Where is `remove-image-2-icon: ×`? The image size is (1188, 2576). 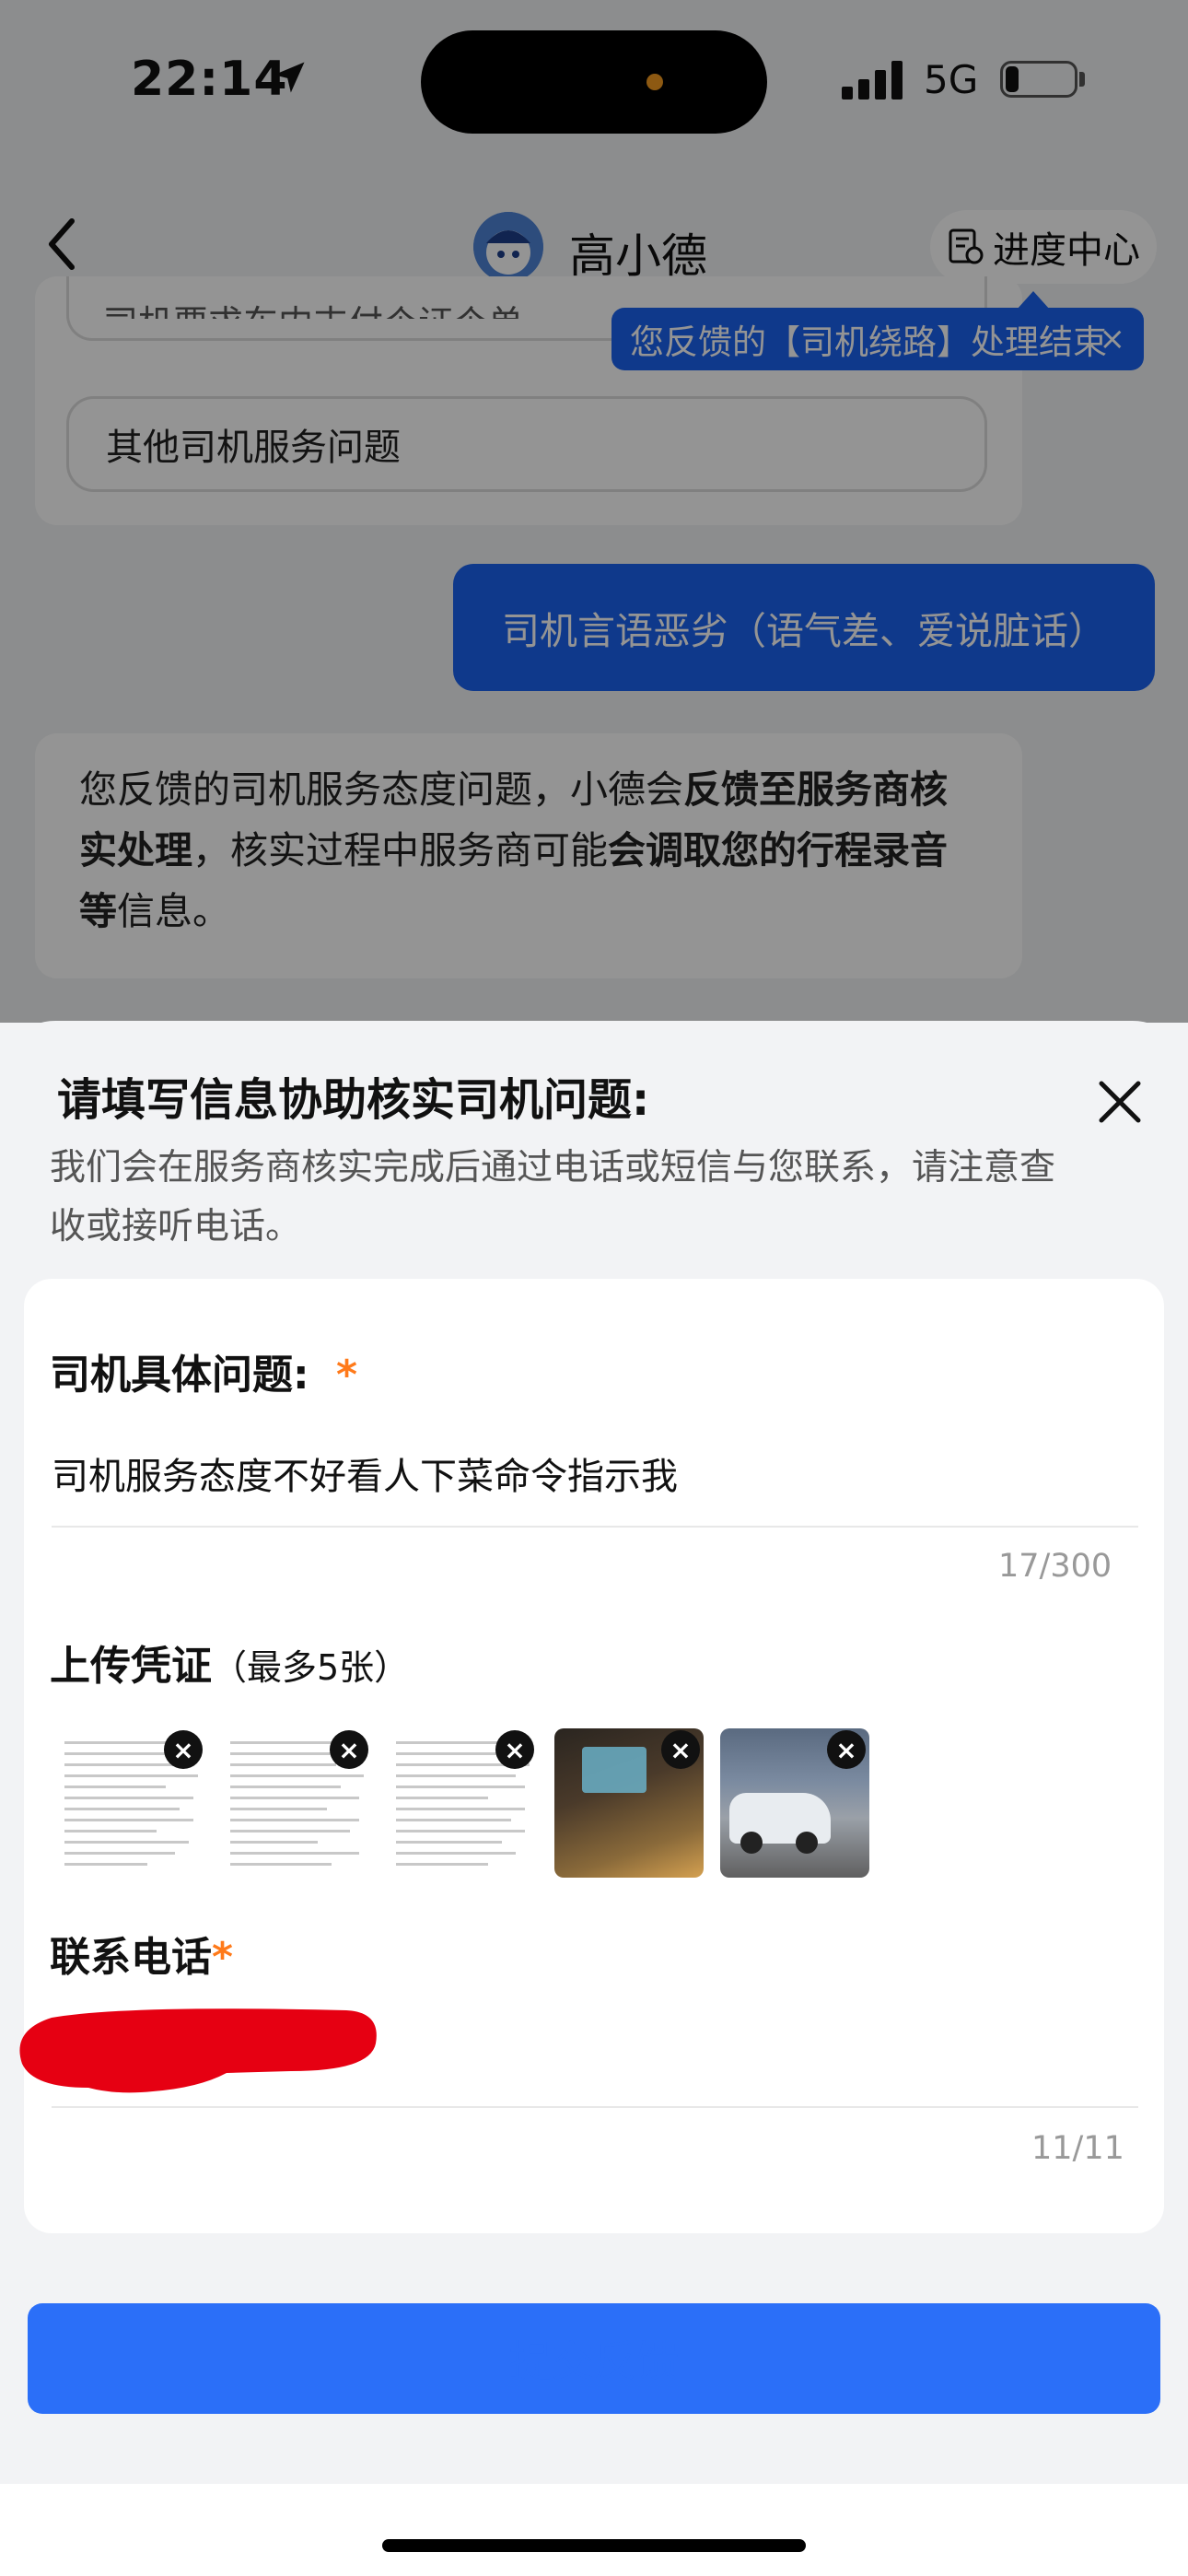
remove-image-2-icon: × is located at coordinates (349, 1749).